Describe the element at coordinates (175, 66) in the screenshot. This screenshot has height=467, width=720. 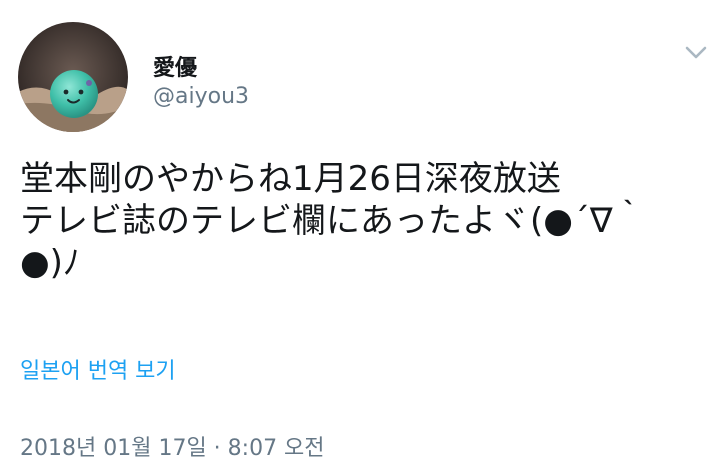
I see `display-name: 愛優` at that location.